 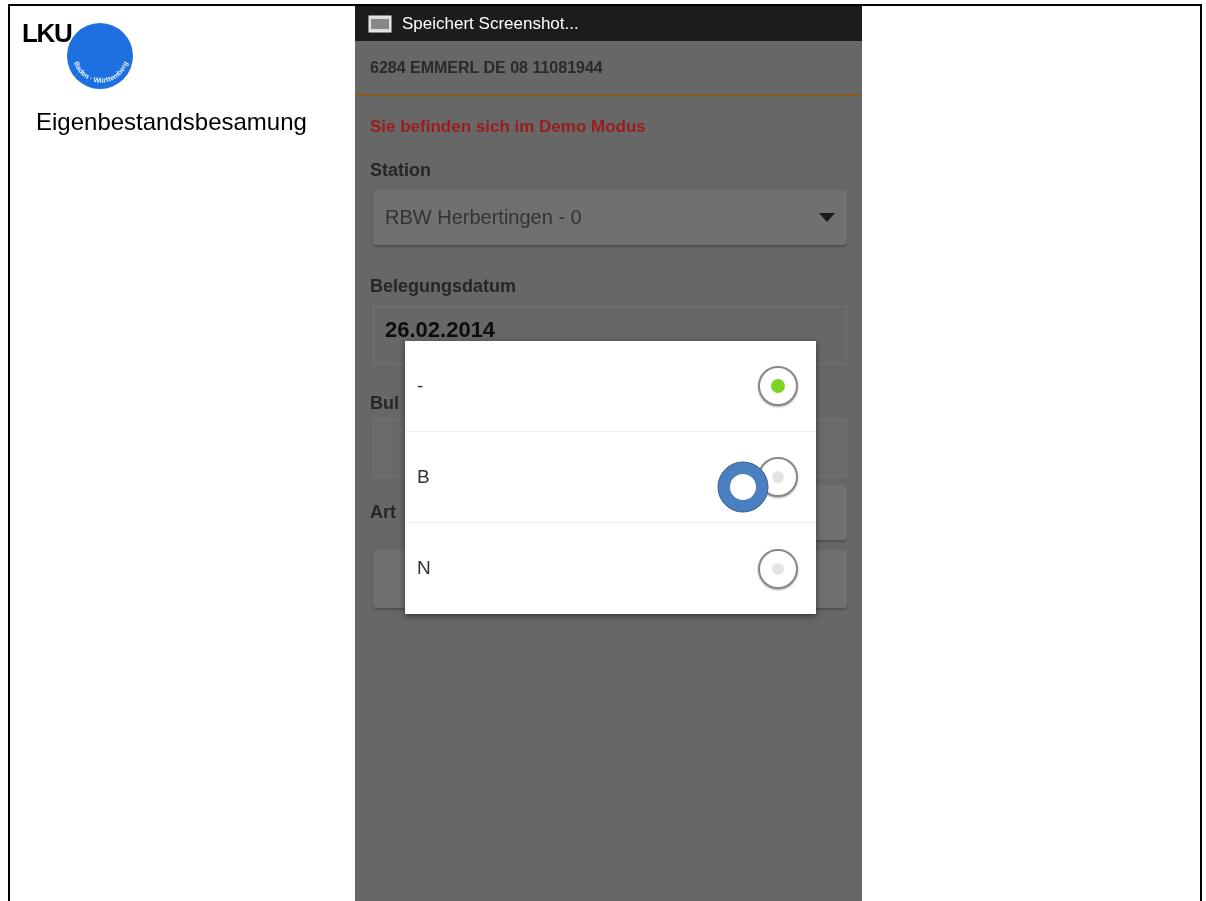 What do you see at coordinates (743, 487) in the screenshot?
I see `touch-indicator-icon` at bounding box center [743, 487].